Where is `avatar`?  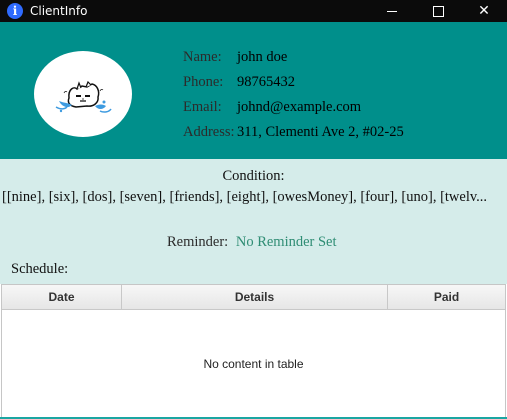
avatar is located at coordinates (83, 94).